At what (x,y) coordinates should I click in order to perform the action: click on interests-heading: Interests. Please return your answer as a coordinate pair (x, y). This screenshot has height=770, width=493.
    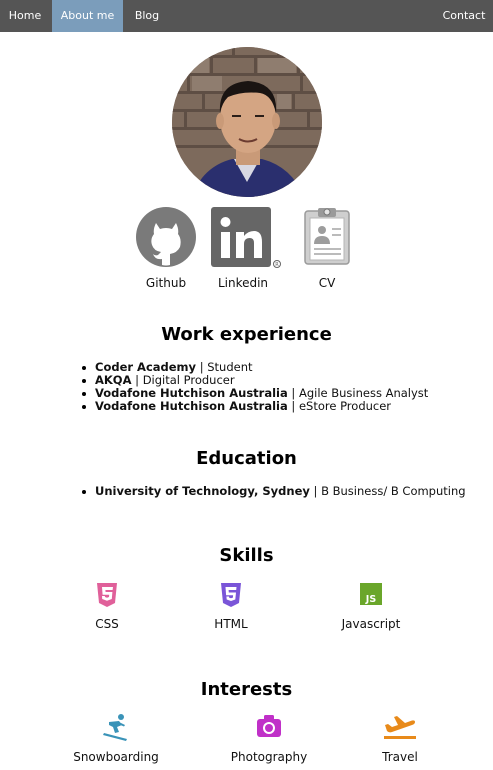
    Looking at the image, I should click on (246, 689).